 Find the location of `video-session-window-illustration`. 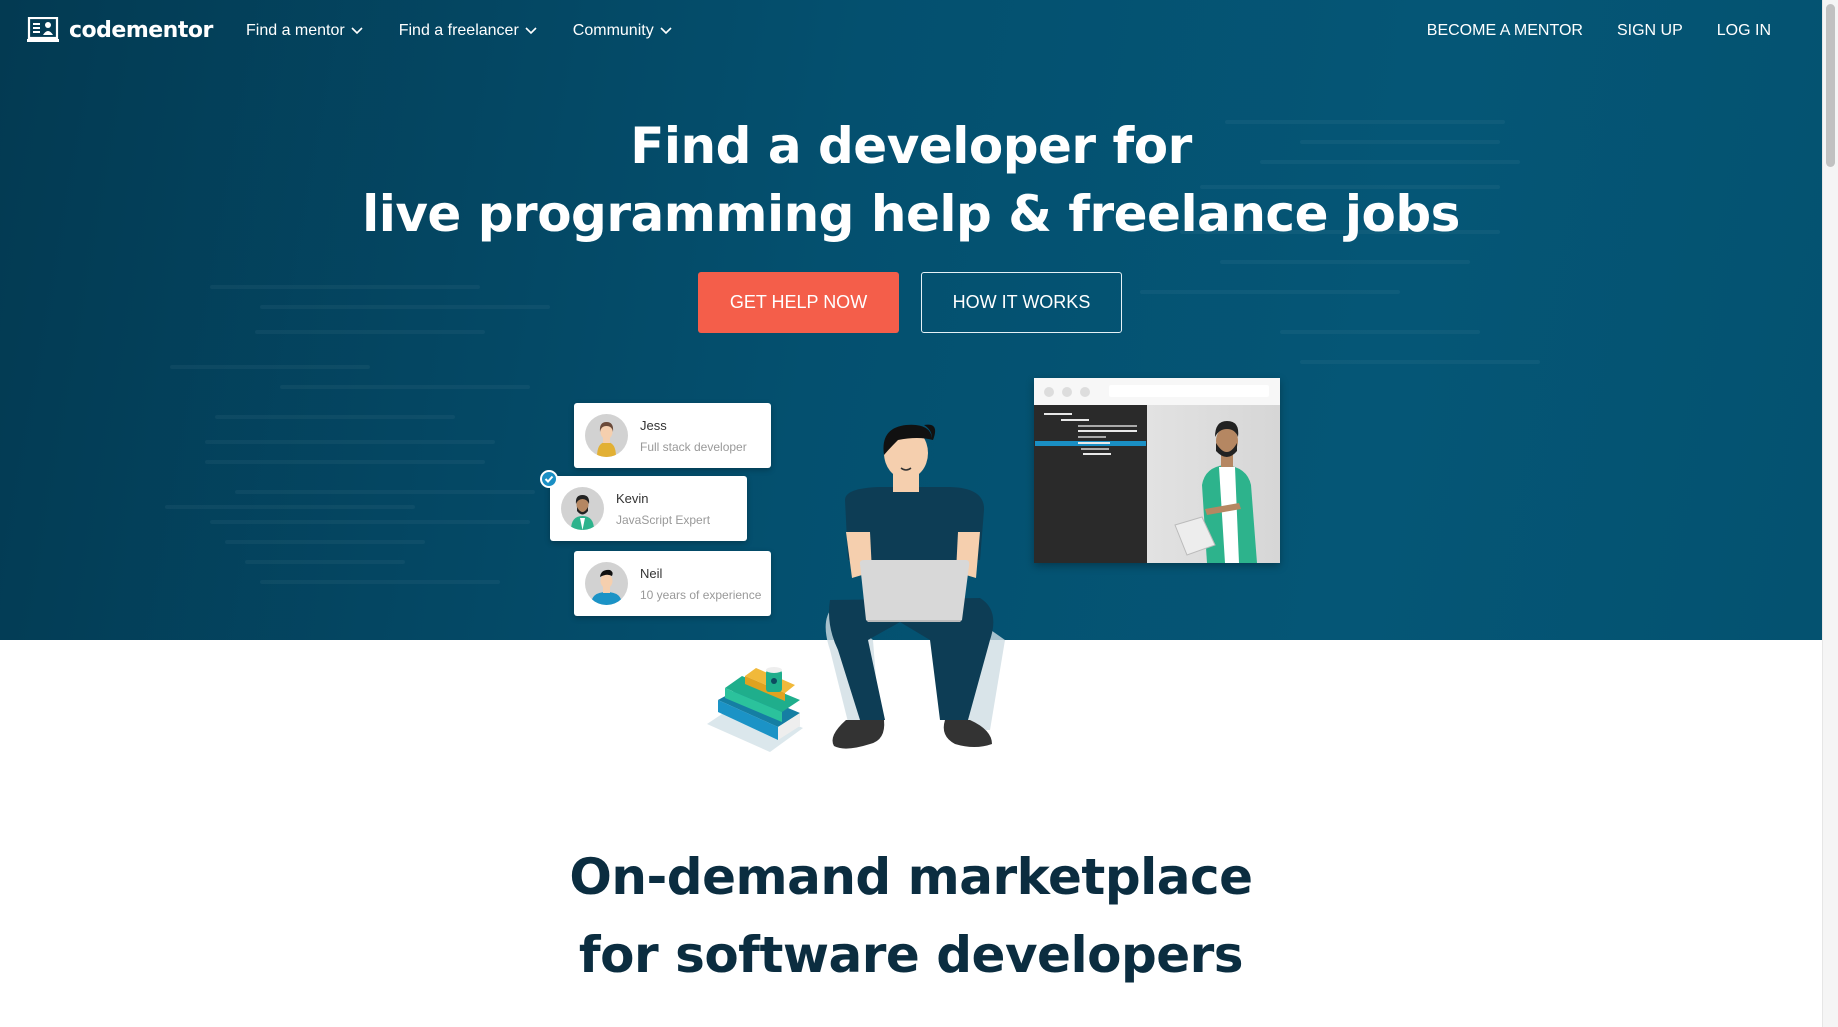

video-session-window-illustration is located at coordinates (1157, 470).